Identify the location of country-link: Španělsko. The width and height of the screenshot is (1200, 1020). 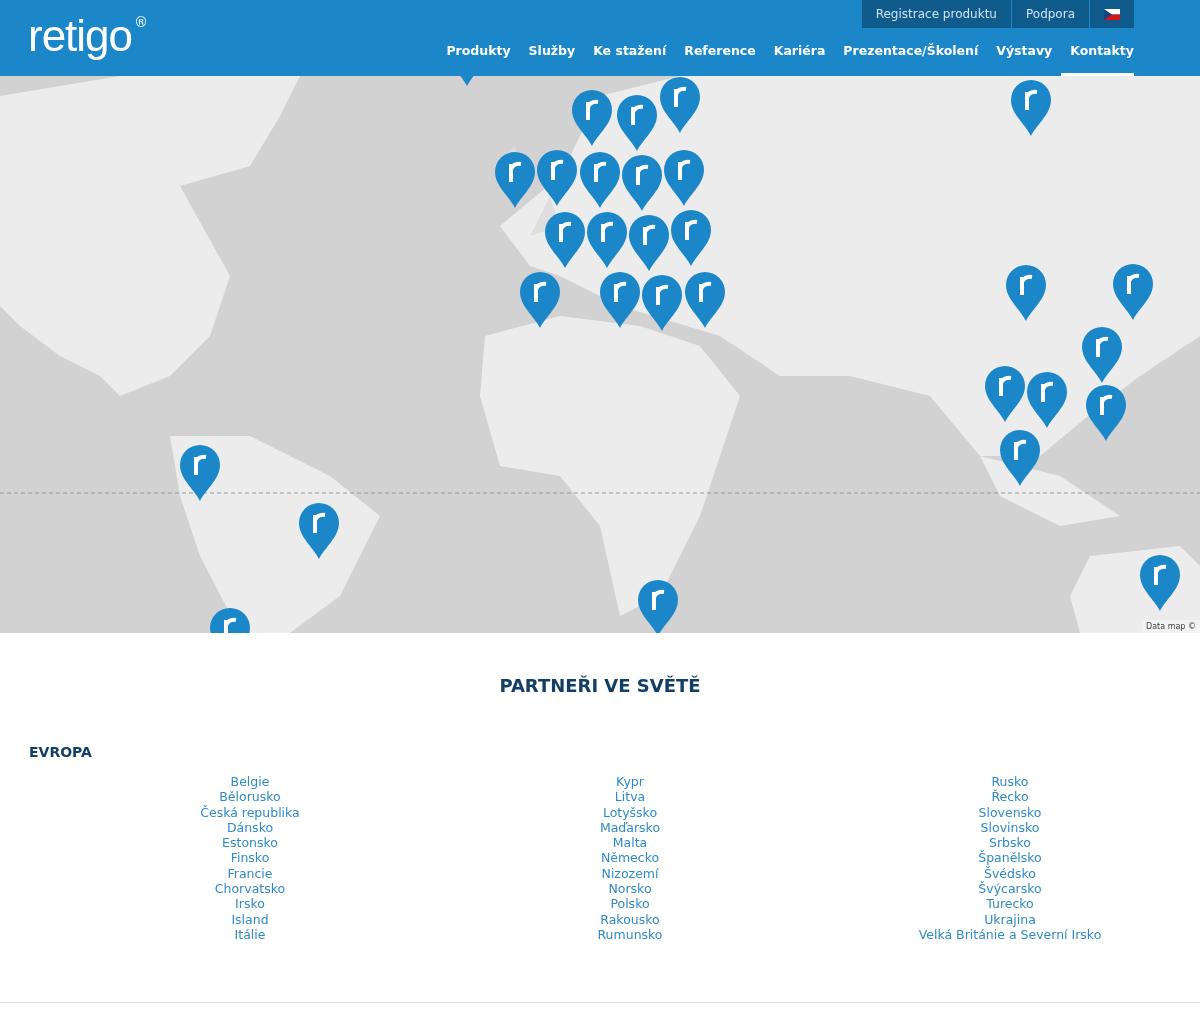
(1010, 858).